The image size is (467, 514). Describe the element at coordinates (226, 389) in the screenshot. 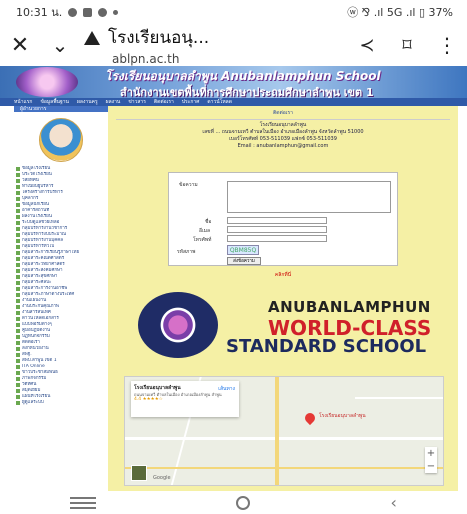

I see `map-directions-link: เส้นทาง` at that location.